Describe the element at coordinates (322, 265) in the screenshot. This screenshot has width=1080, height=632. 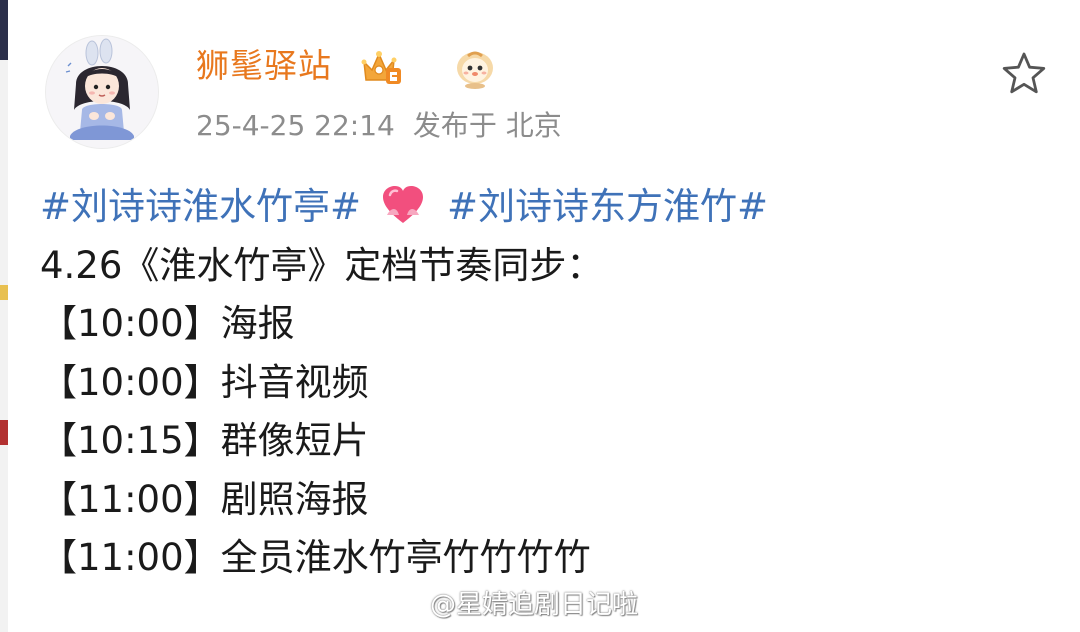
I see `post-text-line: 4.26《淮水竹亭》定档节奏同步：` at that location.